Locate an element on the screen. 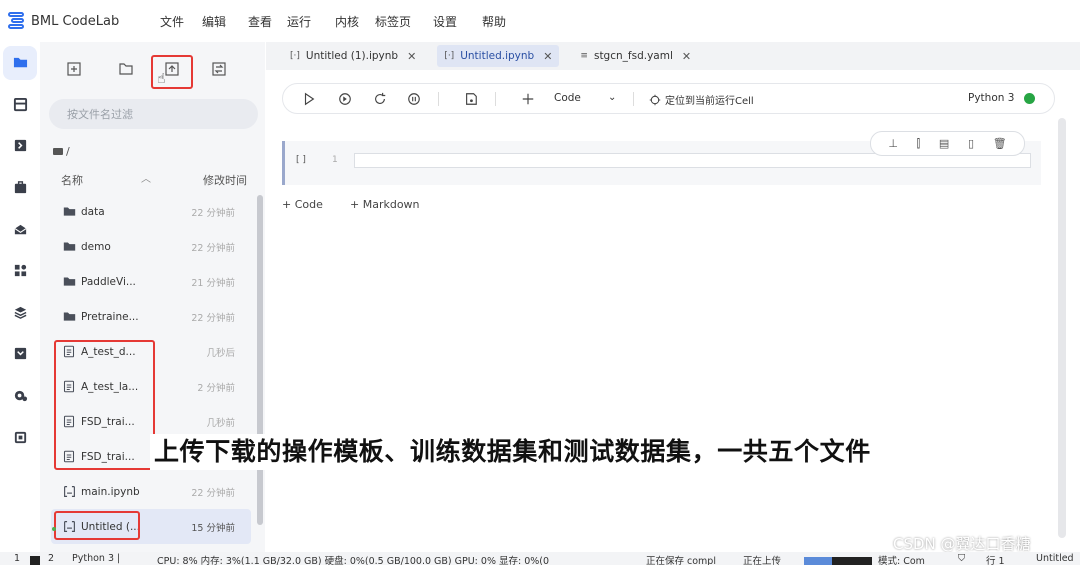  file-filter-search is located at coordinates (153, 114).